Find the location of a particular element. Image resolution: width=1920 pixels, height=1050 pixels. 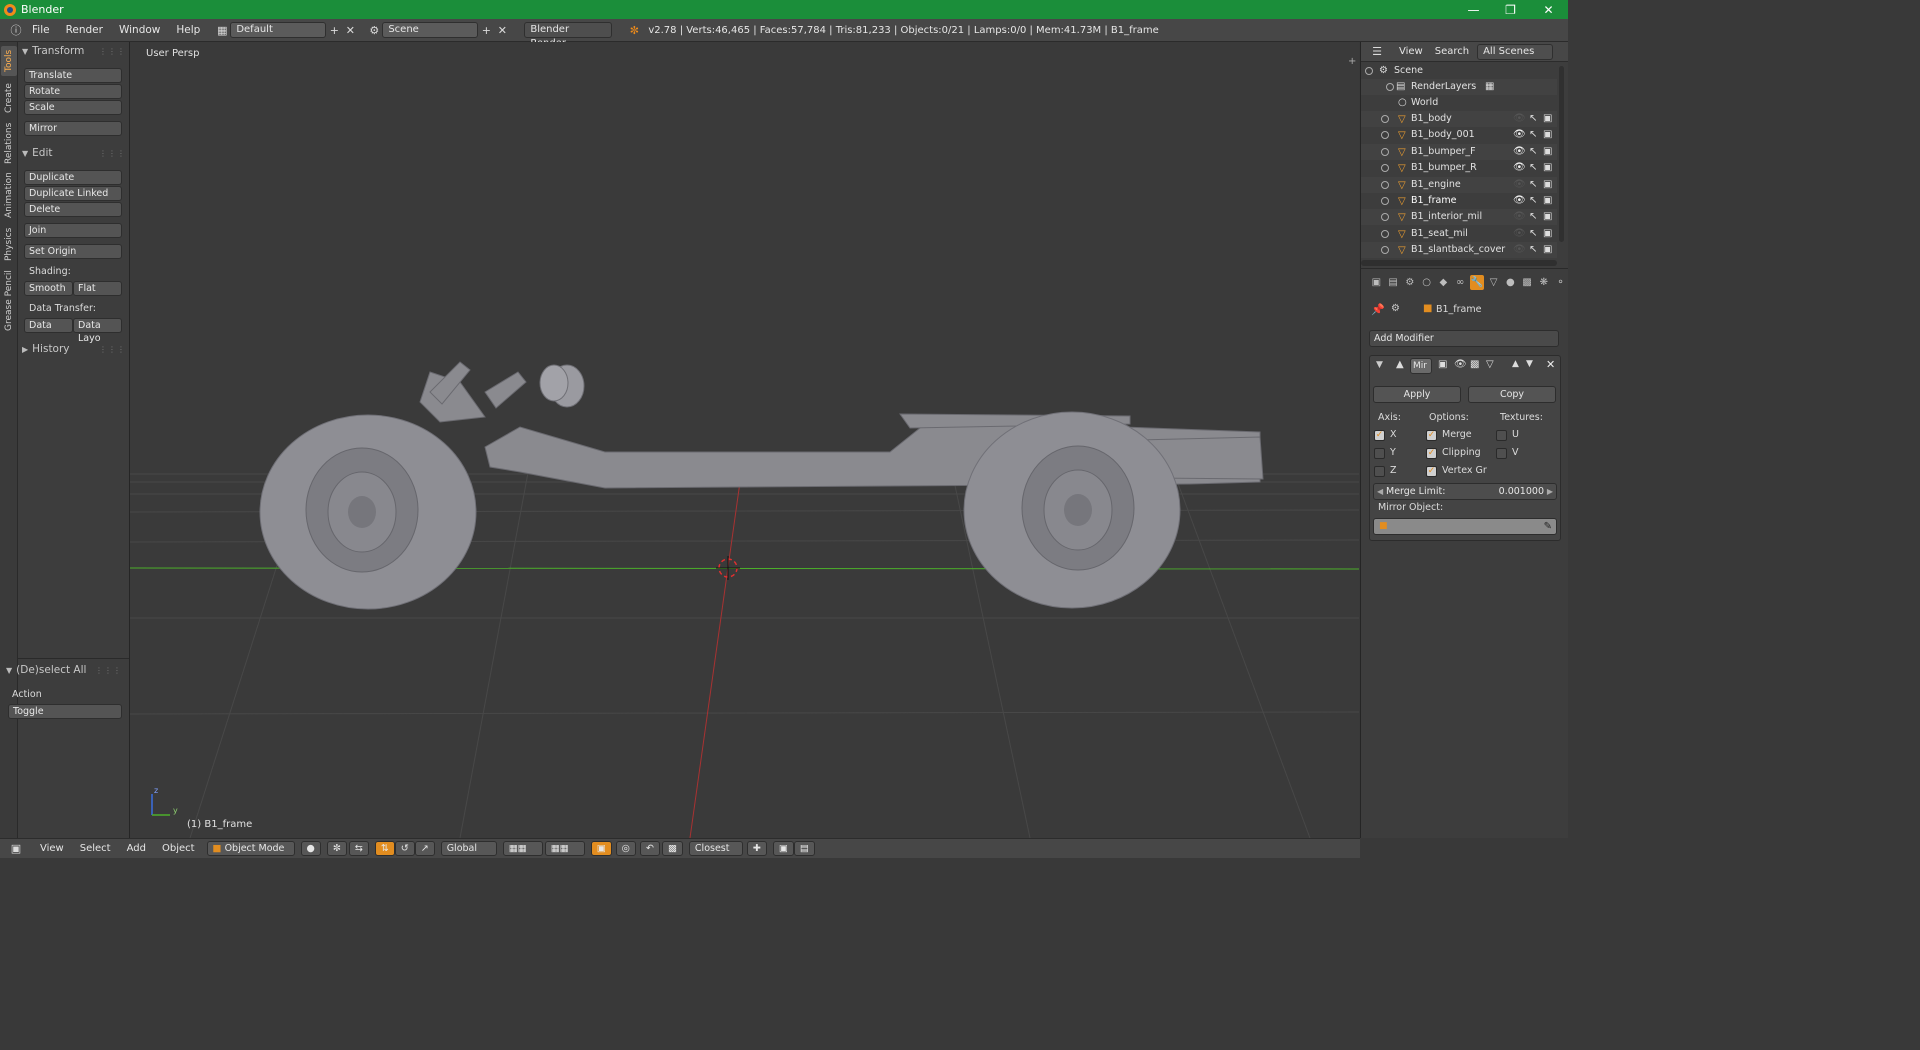

outliner-object-row: ▽ B1_body_001 👁 ↖ ▣ is located at coordinates (1459, 135).